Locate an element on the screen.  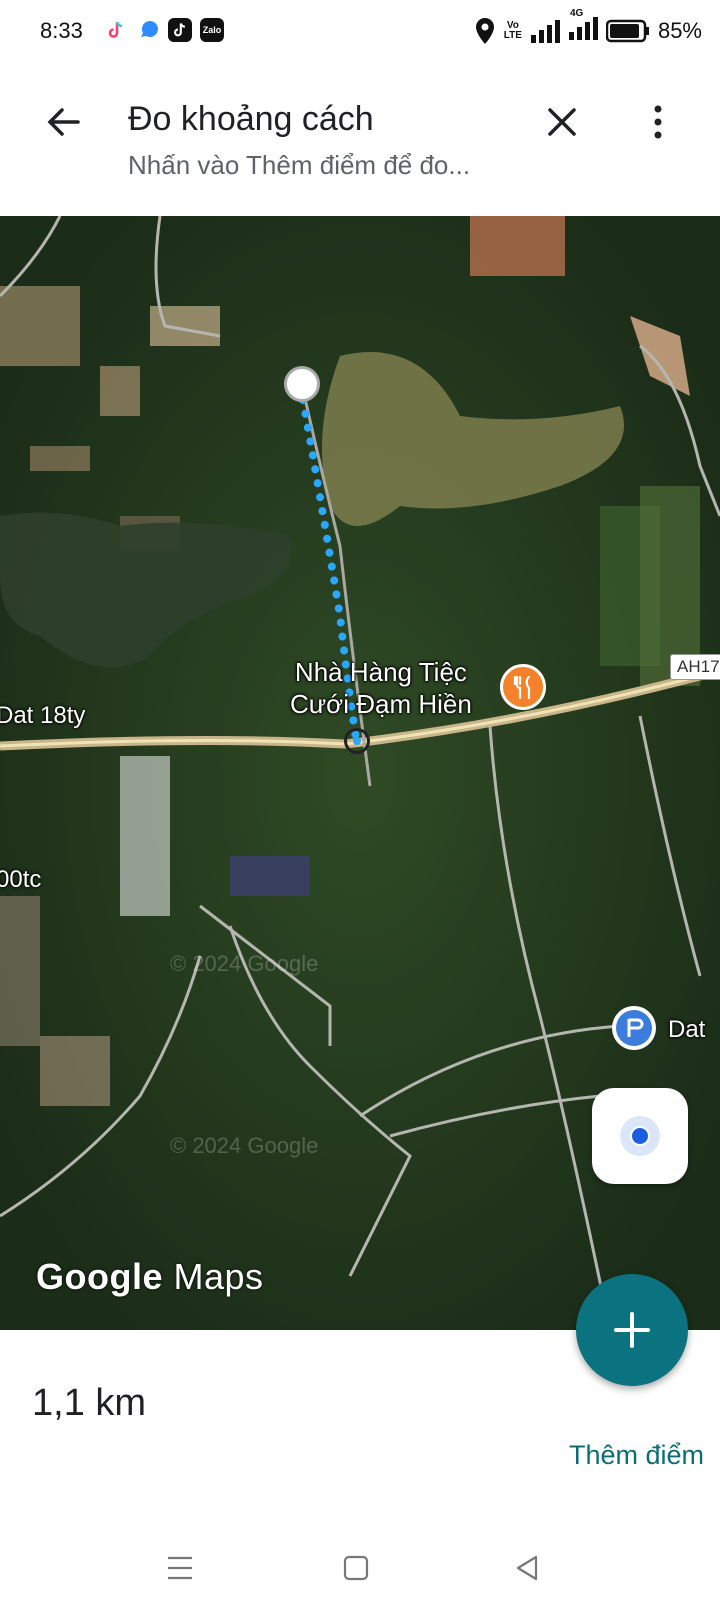
zalo-icon: Zalo is located at coordinates (212, 30).